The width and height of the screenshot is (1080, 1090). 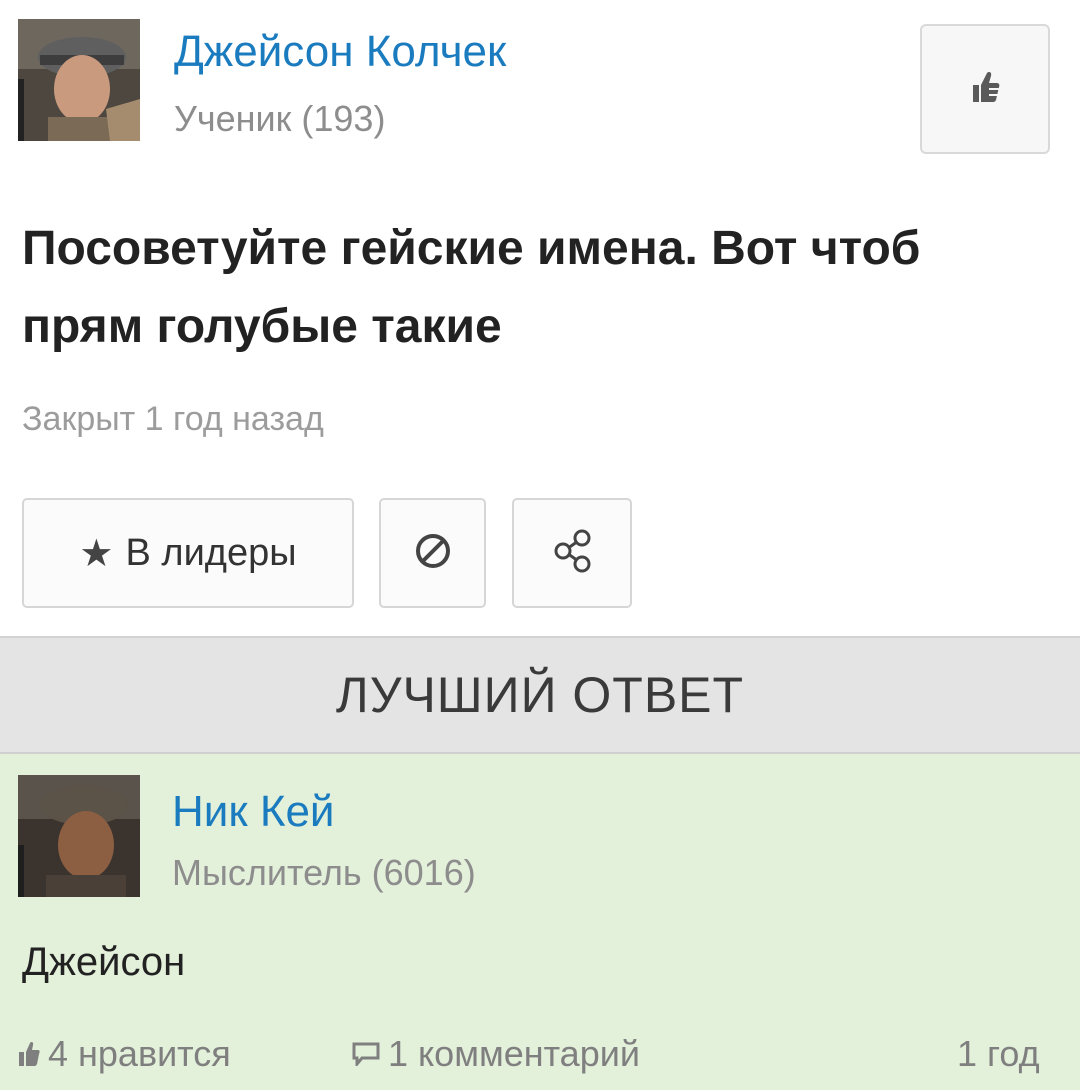 I want to click on question-author-rank: Ученик (193), so click(x=280, y=118).